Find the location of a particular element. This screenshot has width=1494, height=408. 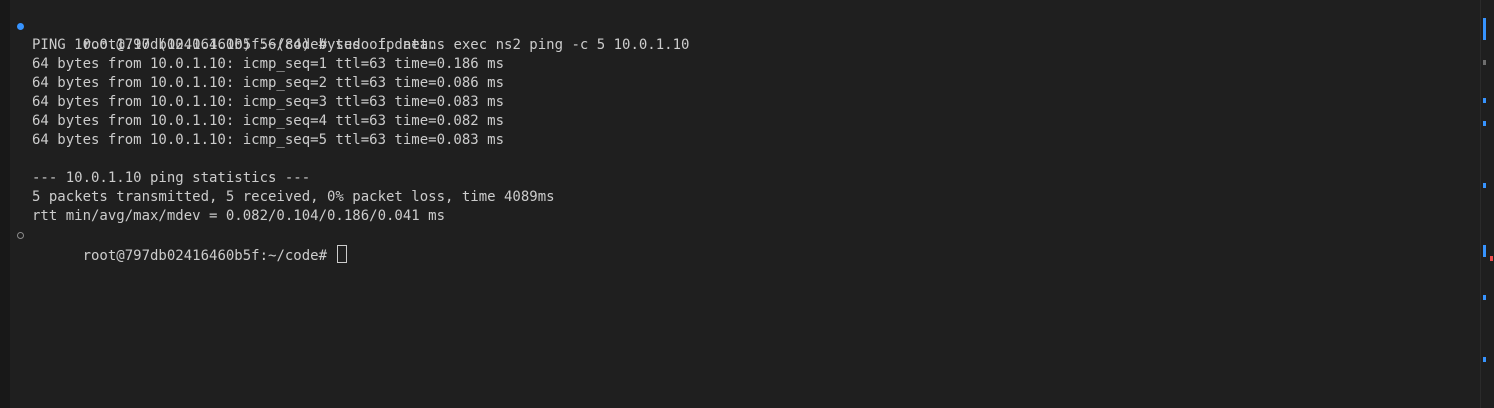

scrollbar-track is located at coordinates (1480, 204).